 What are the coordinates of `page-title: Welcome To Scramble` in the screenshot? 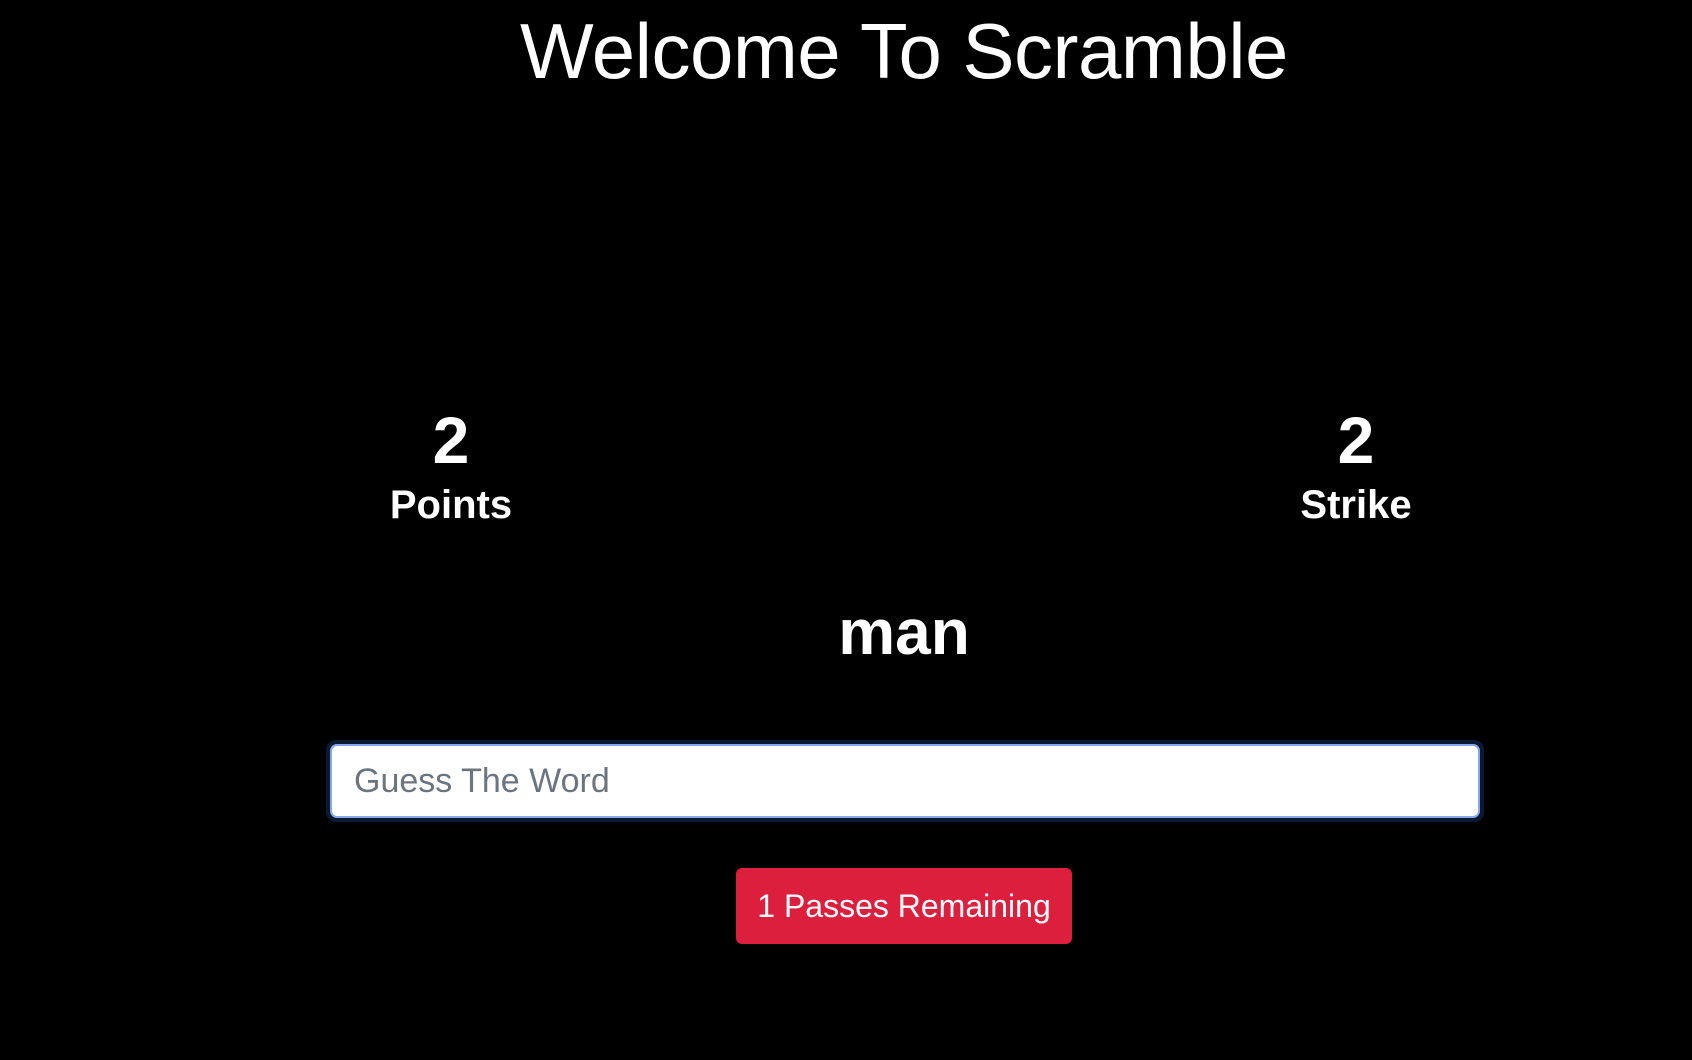 It's located at (904, 51).